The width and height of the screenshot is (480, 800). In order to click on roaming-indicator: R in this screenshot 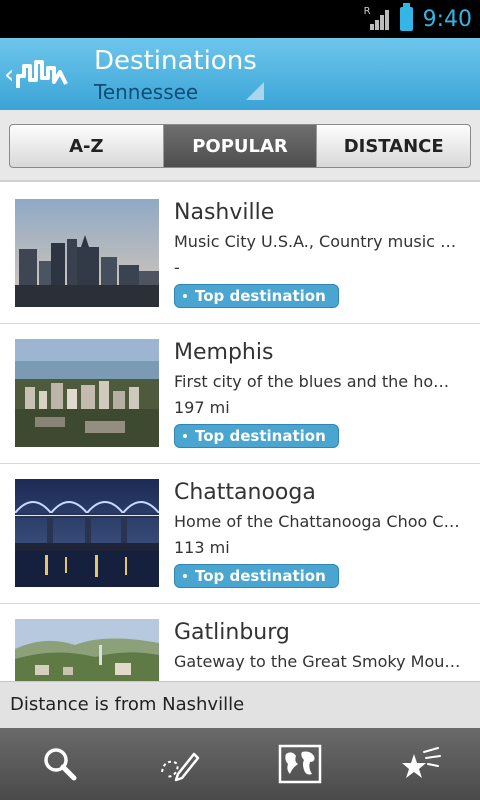, I will do `click(367, 11)`.